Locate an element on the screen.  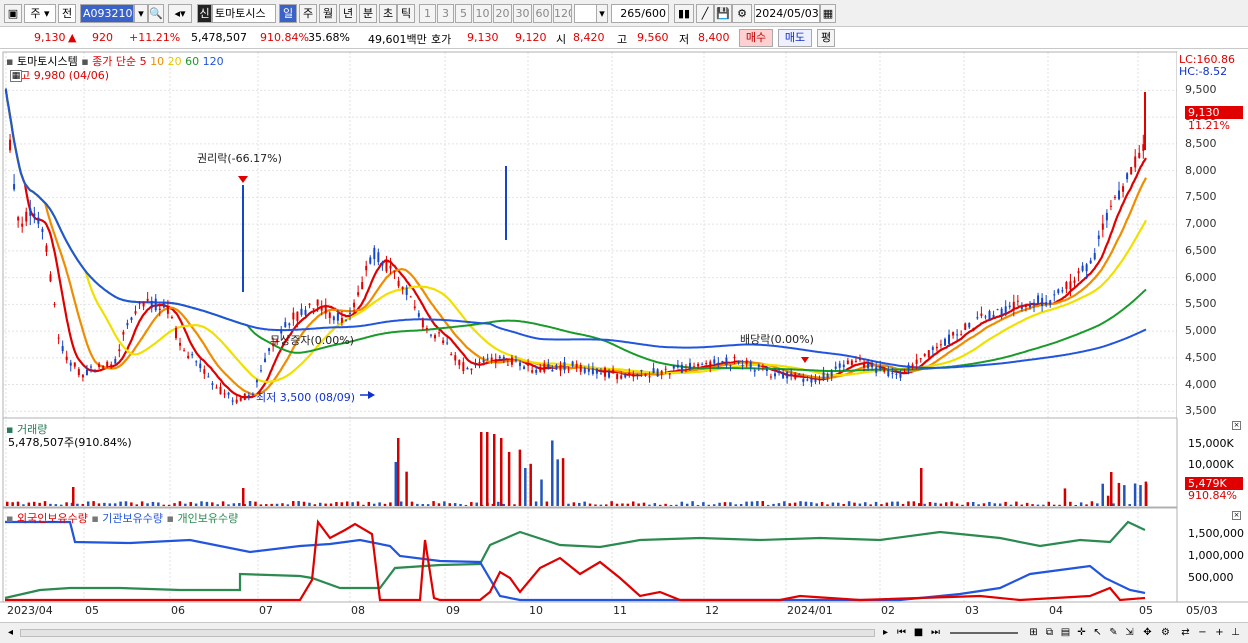
zoom-slider is located at coordinates (984, 633).